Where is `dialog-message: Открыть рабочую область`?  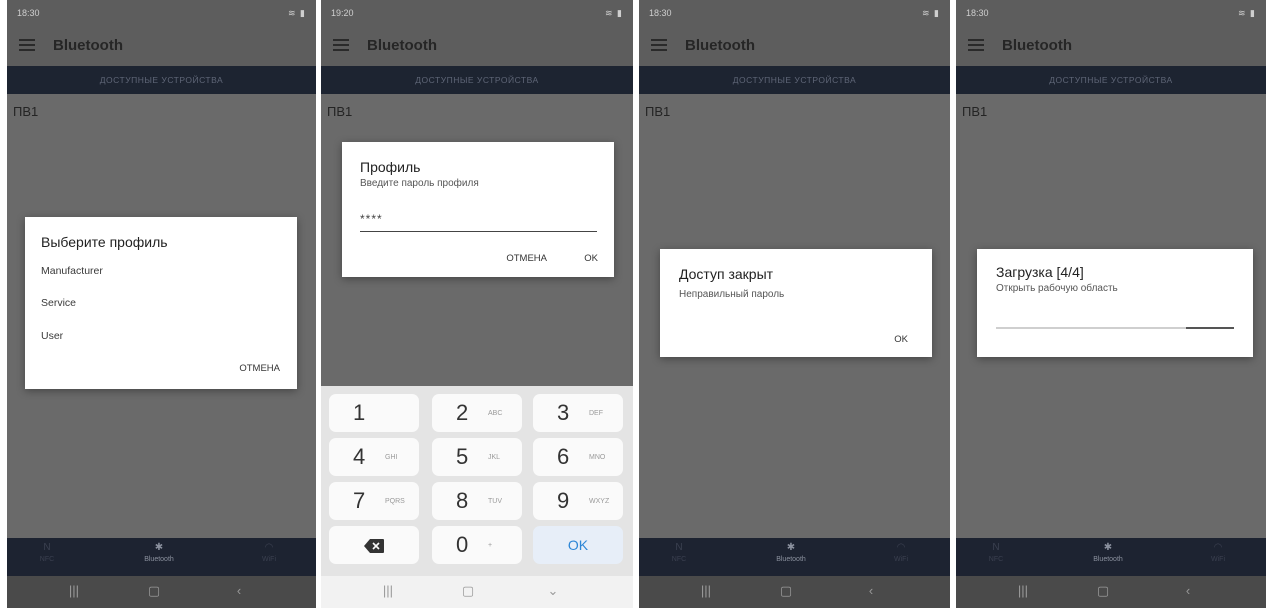
dialog-message: Открыть рабочую область is located at coordinates (1057, 288).